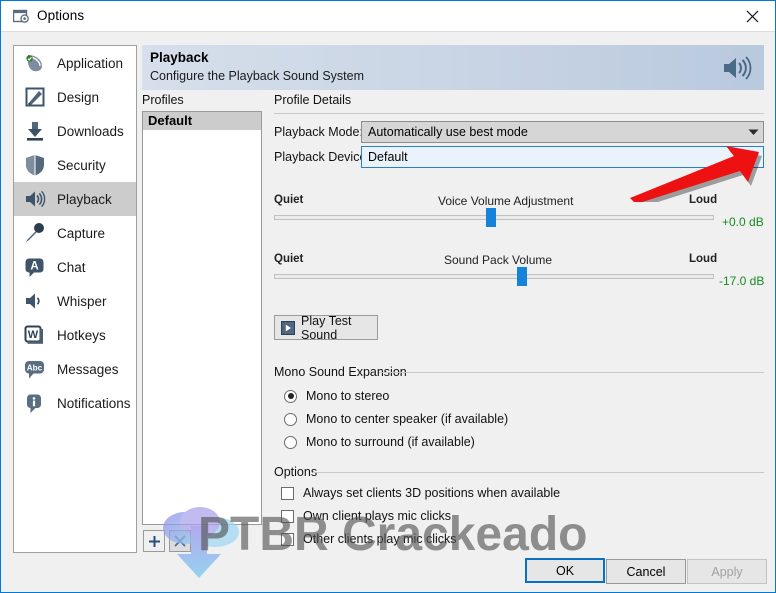  I want to click on sidebar-item-application: Application, so click(75, 63).